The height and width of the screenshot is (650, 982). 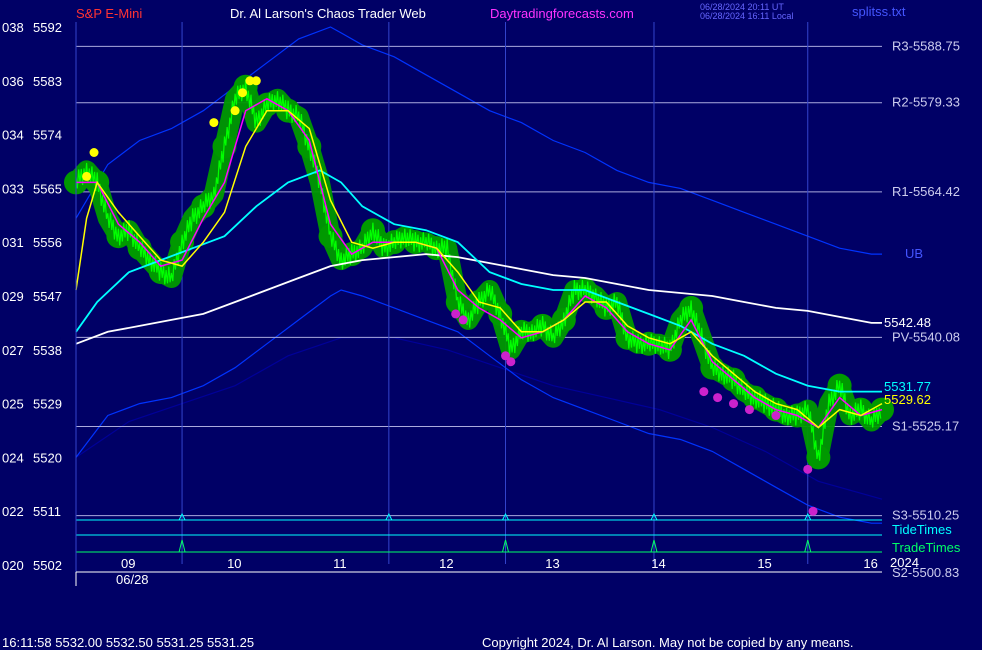 I want to click on file-name: splitss.txt, so click(x=879, y=11).